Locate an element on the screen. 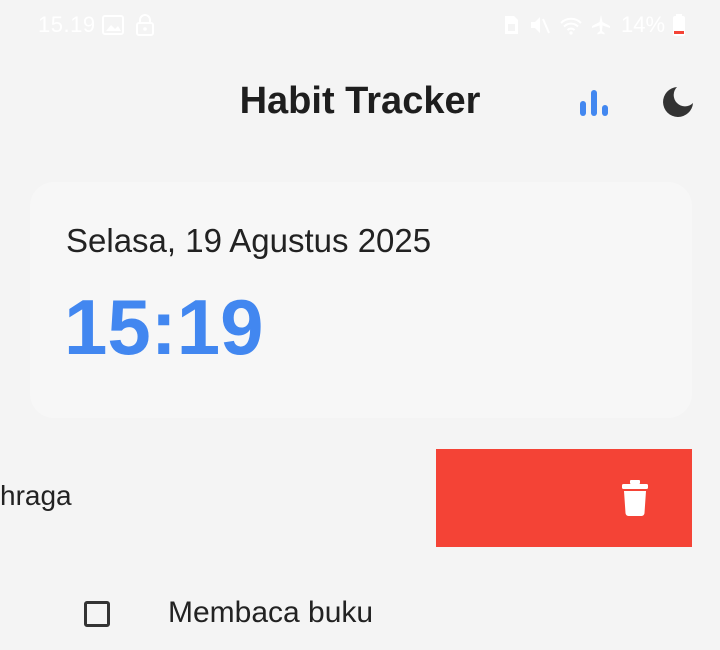  status-bar: 15.19 14% is located at coordinates (360, 26).